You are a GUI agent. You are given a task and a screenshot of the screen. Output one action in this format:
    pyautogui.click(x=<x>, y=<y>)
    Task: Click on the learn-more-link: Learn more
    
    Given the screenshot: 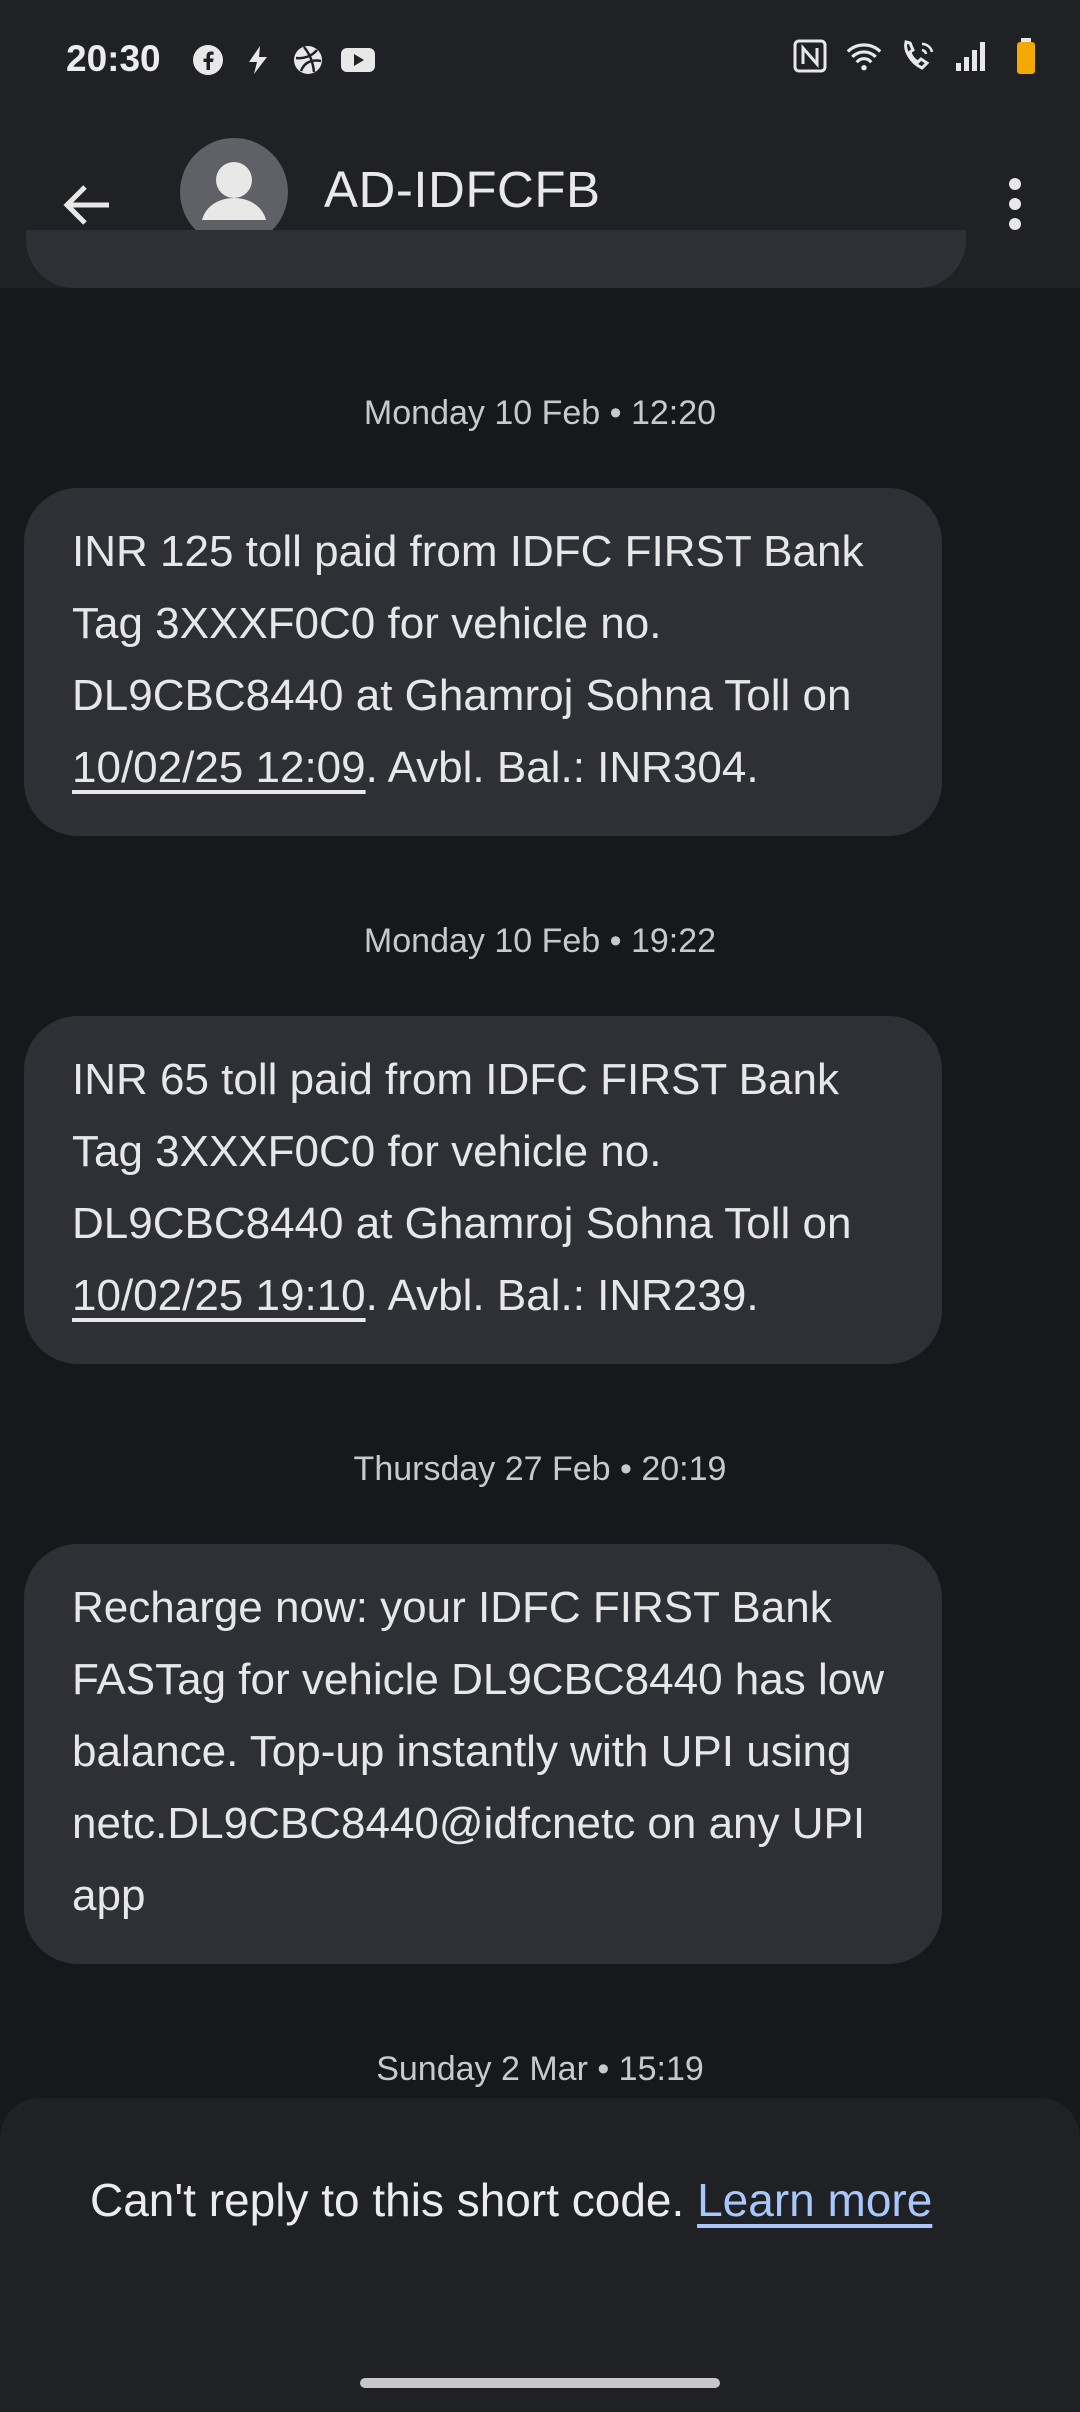 What is the action you would take?
    pyautogui.click(x=814, y=2200)
    